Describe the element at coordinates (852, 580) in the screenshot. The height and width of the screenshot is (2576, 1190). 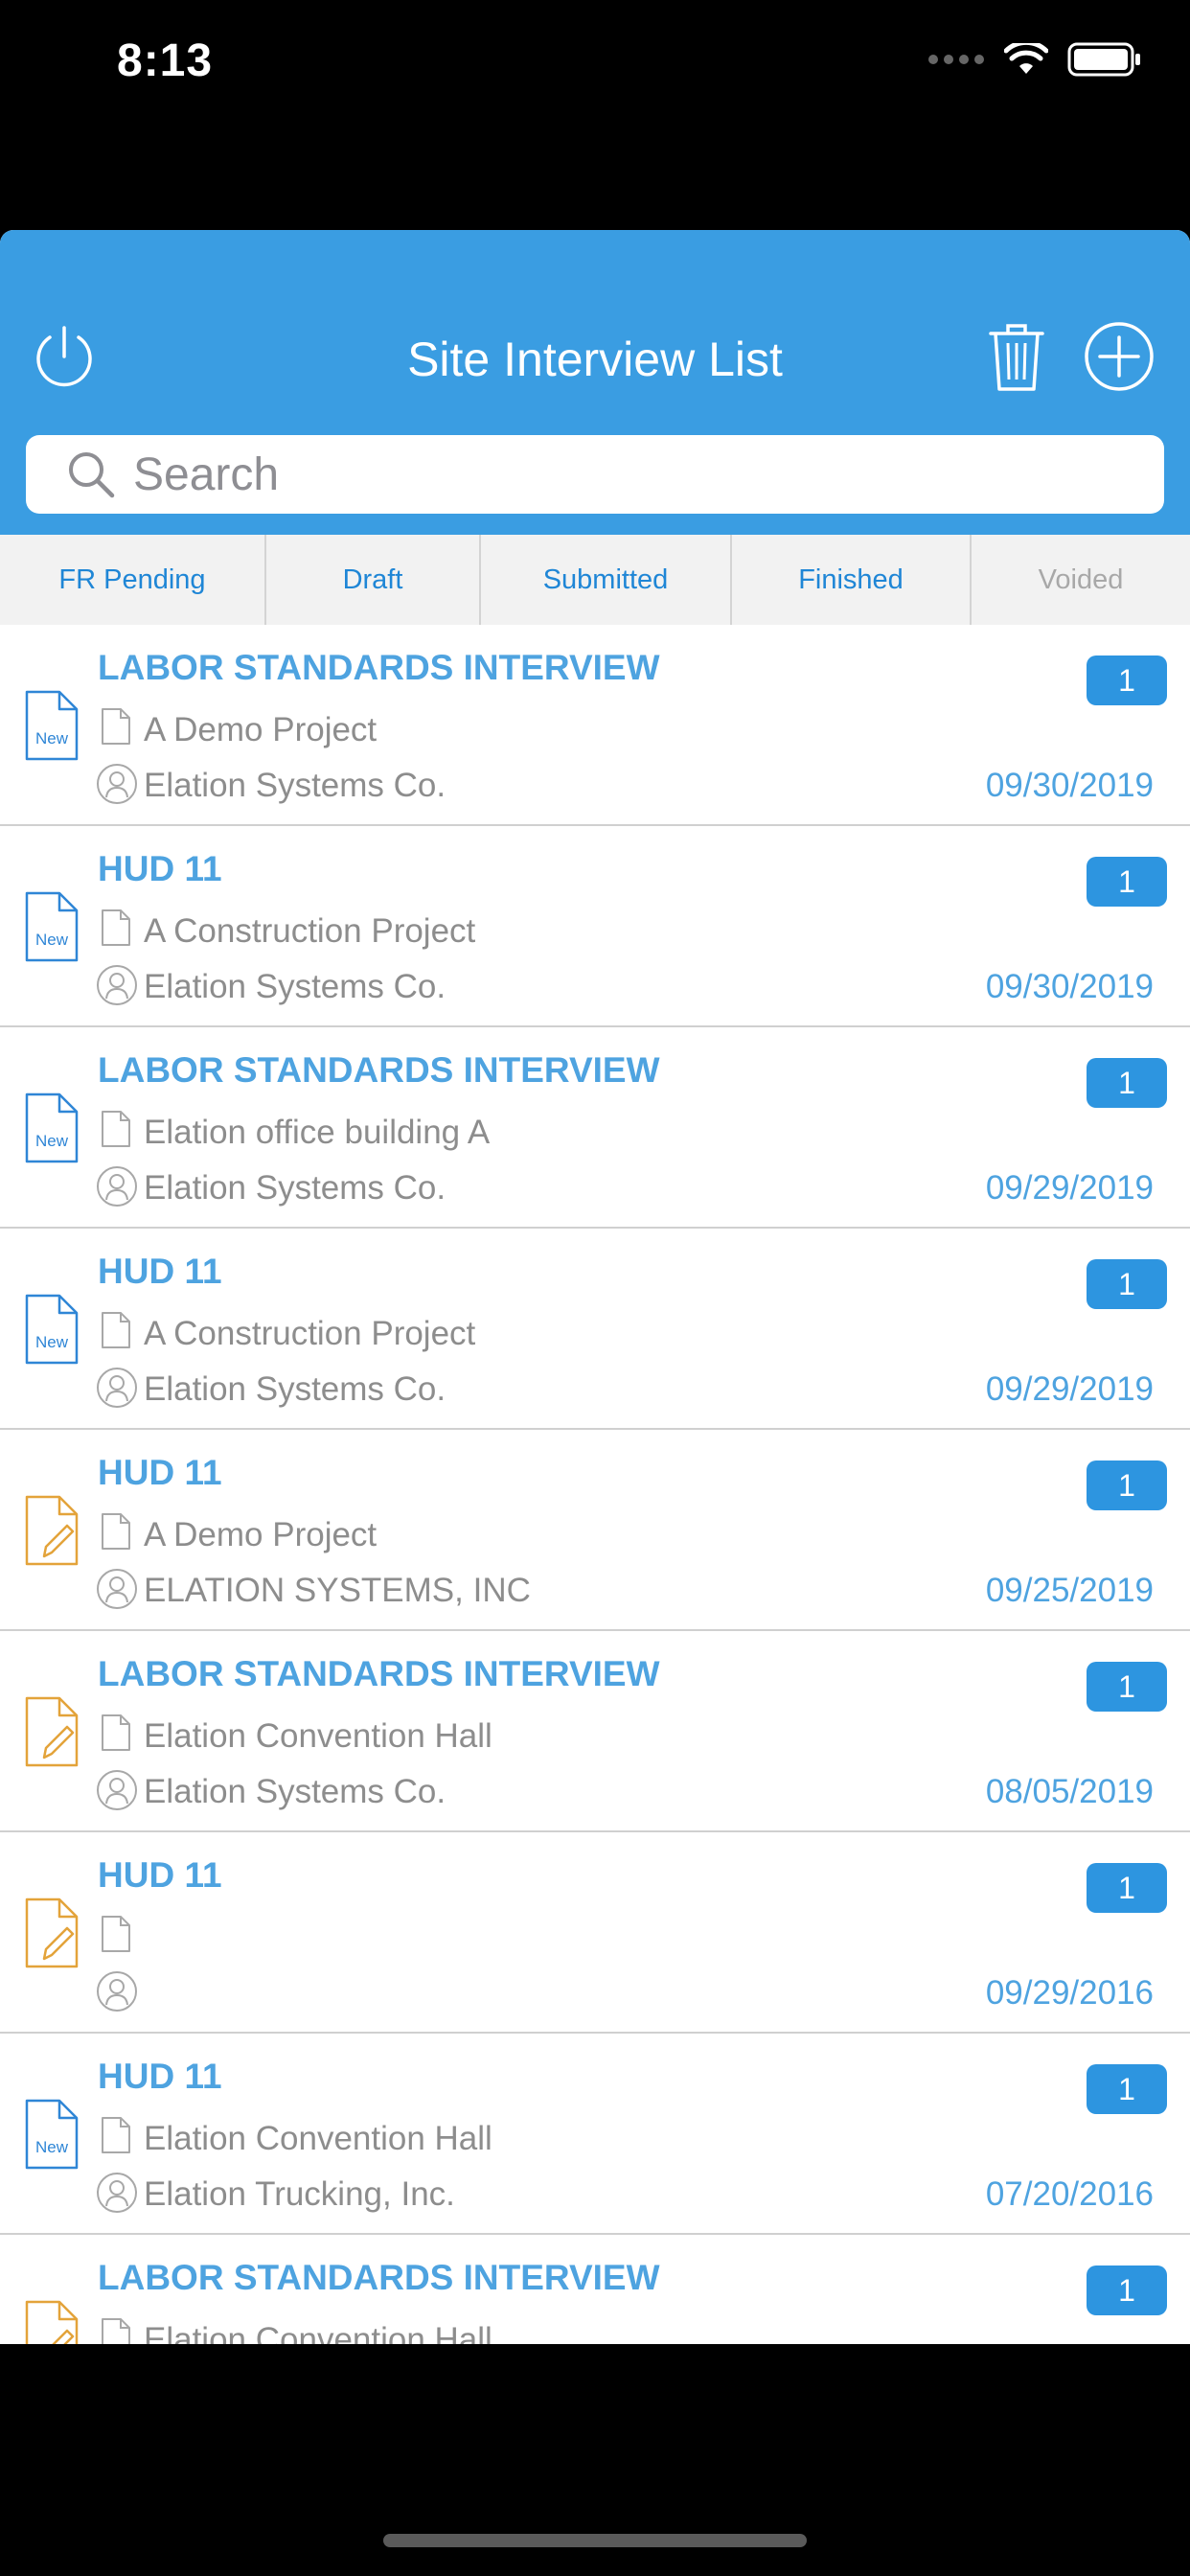
I see `tab-finished: Finished` at that location.